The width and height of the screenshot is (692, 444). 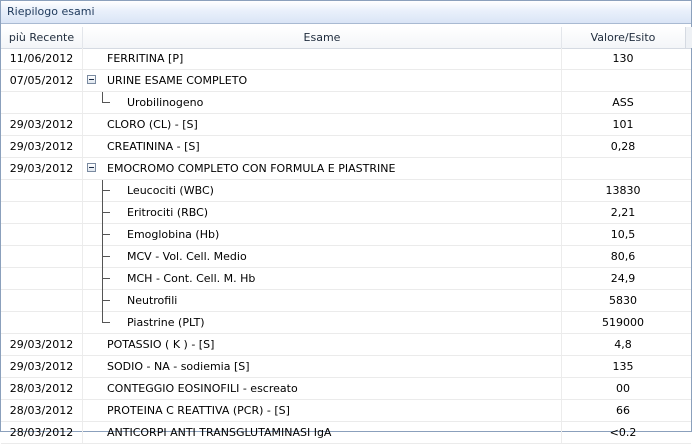 What do you see at coordinates (623, 300) in the screenshot?
I see `row-value: 5830` at bounding box center [623, 300].